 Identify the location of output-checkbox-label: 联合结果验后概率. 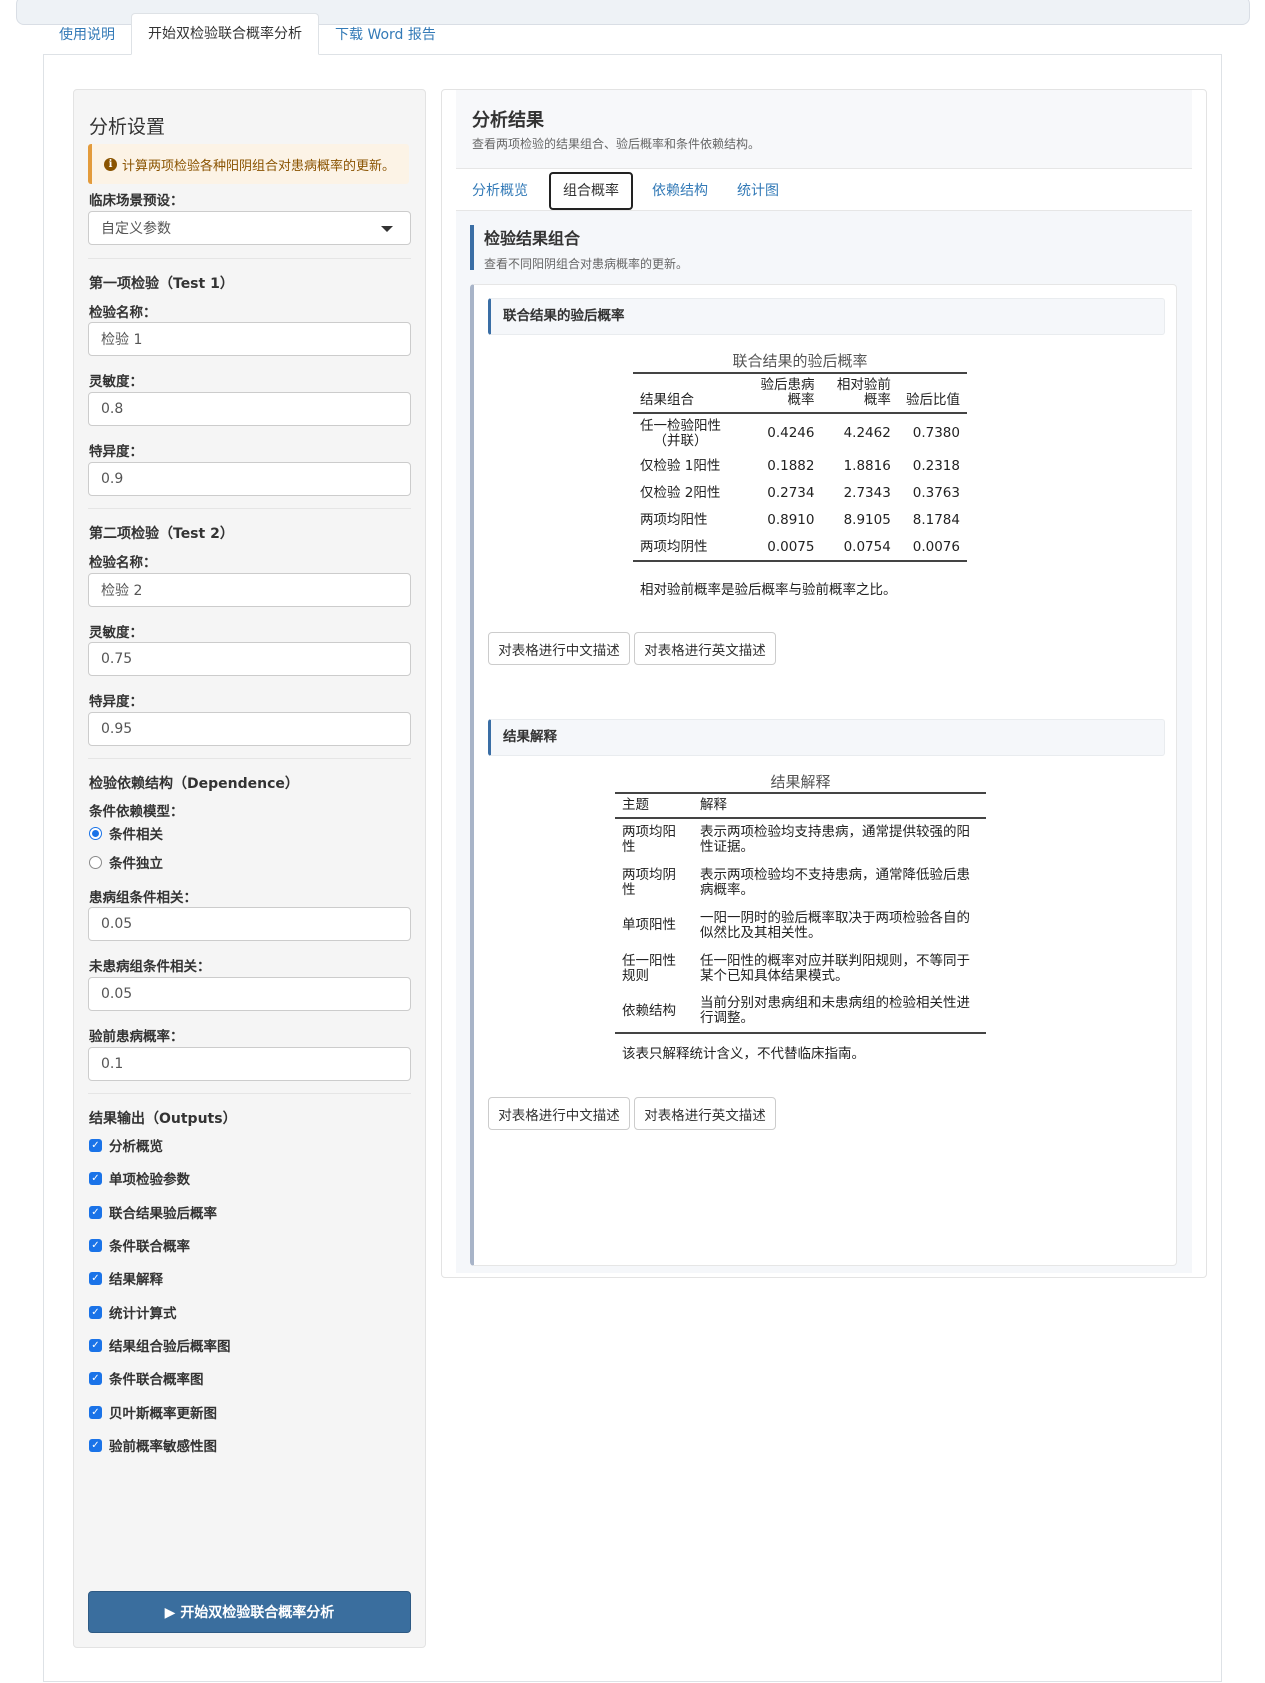
(163, 1214).